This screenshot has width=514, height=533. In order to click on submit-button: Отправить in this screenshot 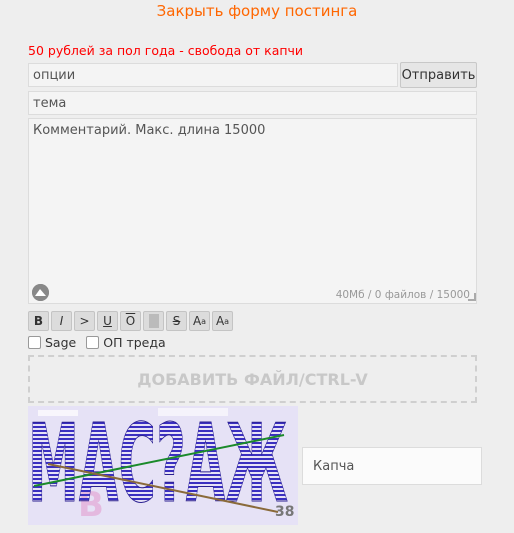, I will do `click(438, 75)`.